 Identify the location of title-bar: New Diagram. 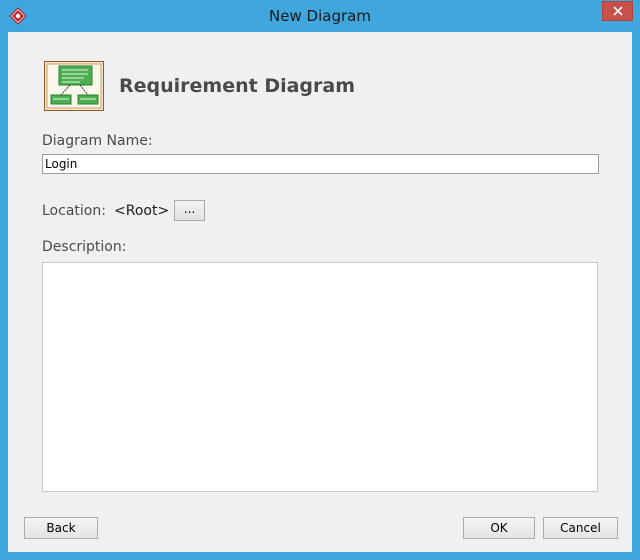
(320, 16).